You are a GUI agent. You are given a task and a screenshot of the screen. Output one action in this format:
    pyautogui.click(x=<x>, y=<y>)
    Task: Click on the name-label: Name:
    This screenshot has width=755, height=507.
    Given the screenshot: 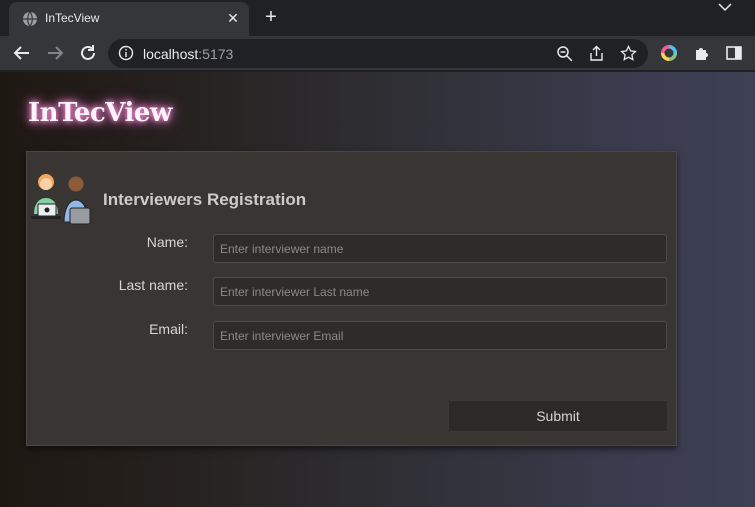 What is the action you would take?
    pyautogui.click(x=167, y=242)
    